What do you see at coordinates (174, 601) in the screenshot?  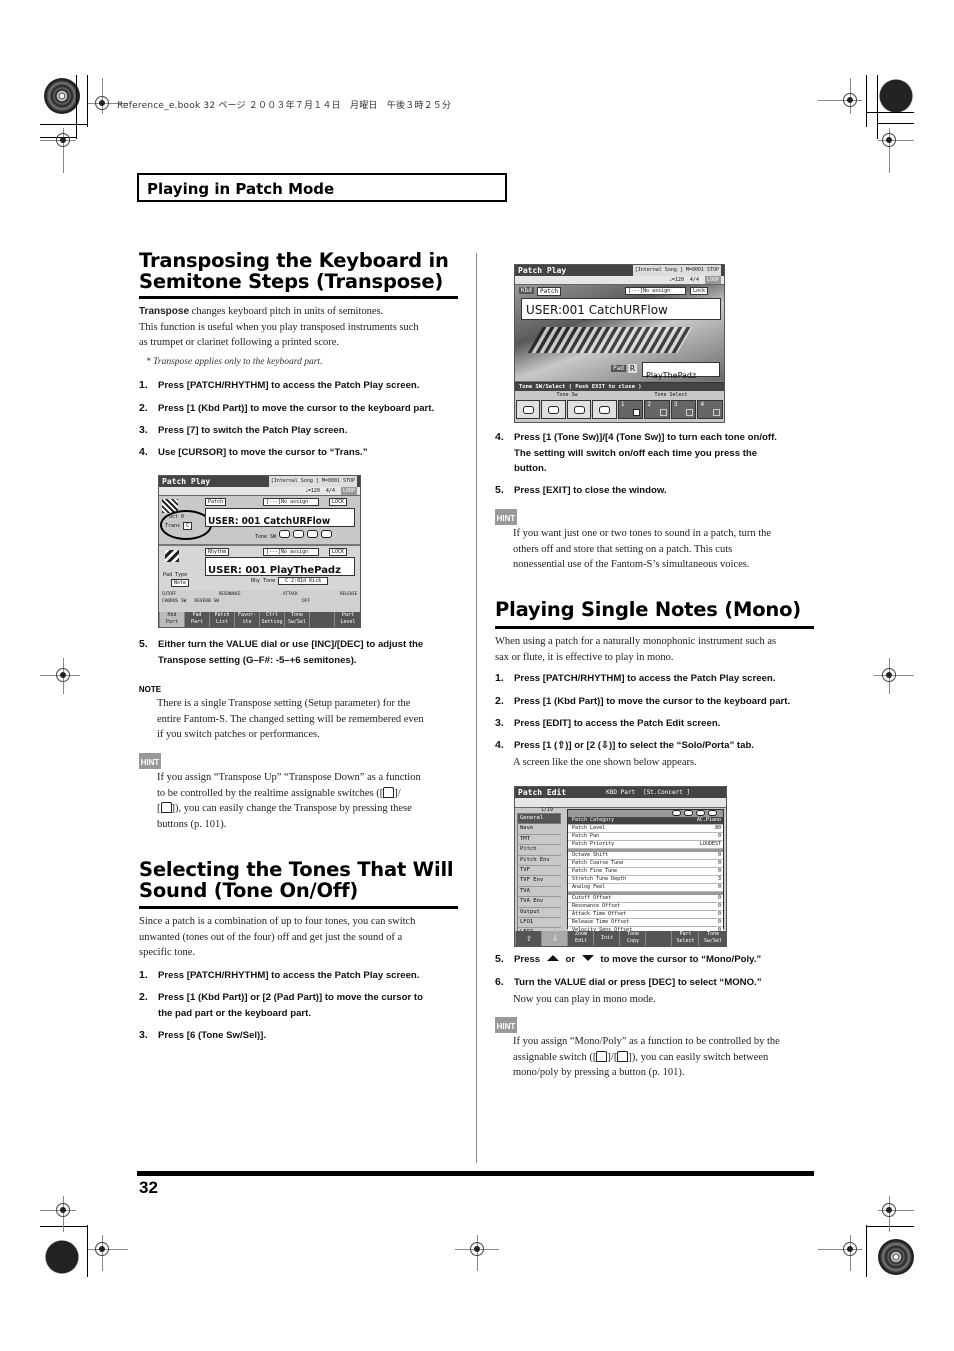 I see `chorus-switch: CHORUS SW` at bounding box center [174, 601].